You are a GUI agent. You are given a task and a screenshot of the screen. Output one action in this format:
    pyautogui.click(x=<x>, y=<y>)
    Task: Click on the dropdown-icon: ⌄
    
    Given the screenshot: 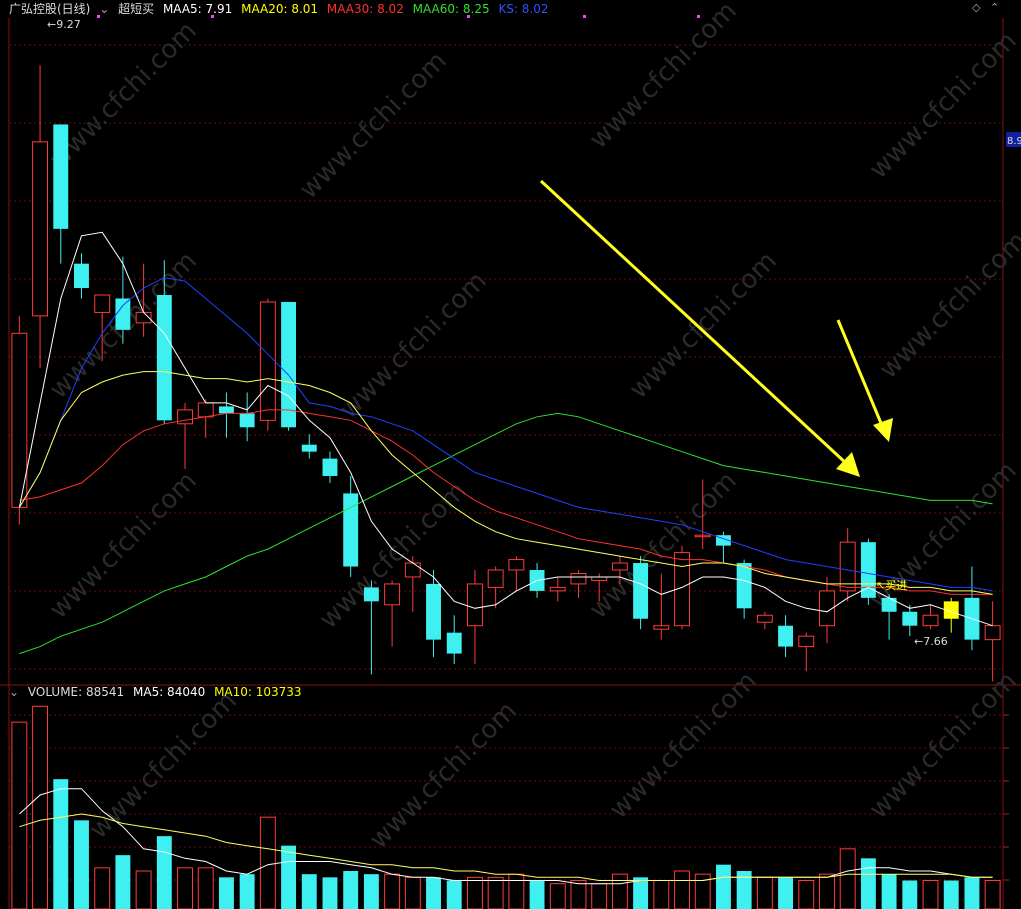 What is the action you would take?
    pyautogui.click(x=104, y=9)
    